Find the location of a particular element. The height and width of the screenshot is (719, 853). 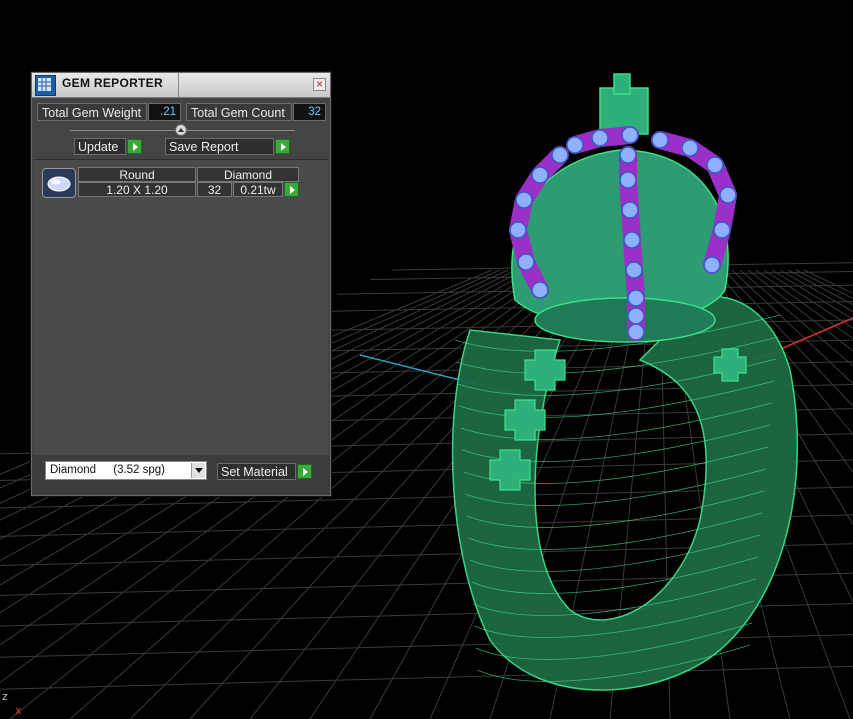

gem-count: 32 is located at coordinates (214, 189).